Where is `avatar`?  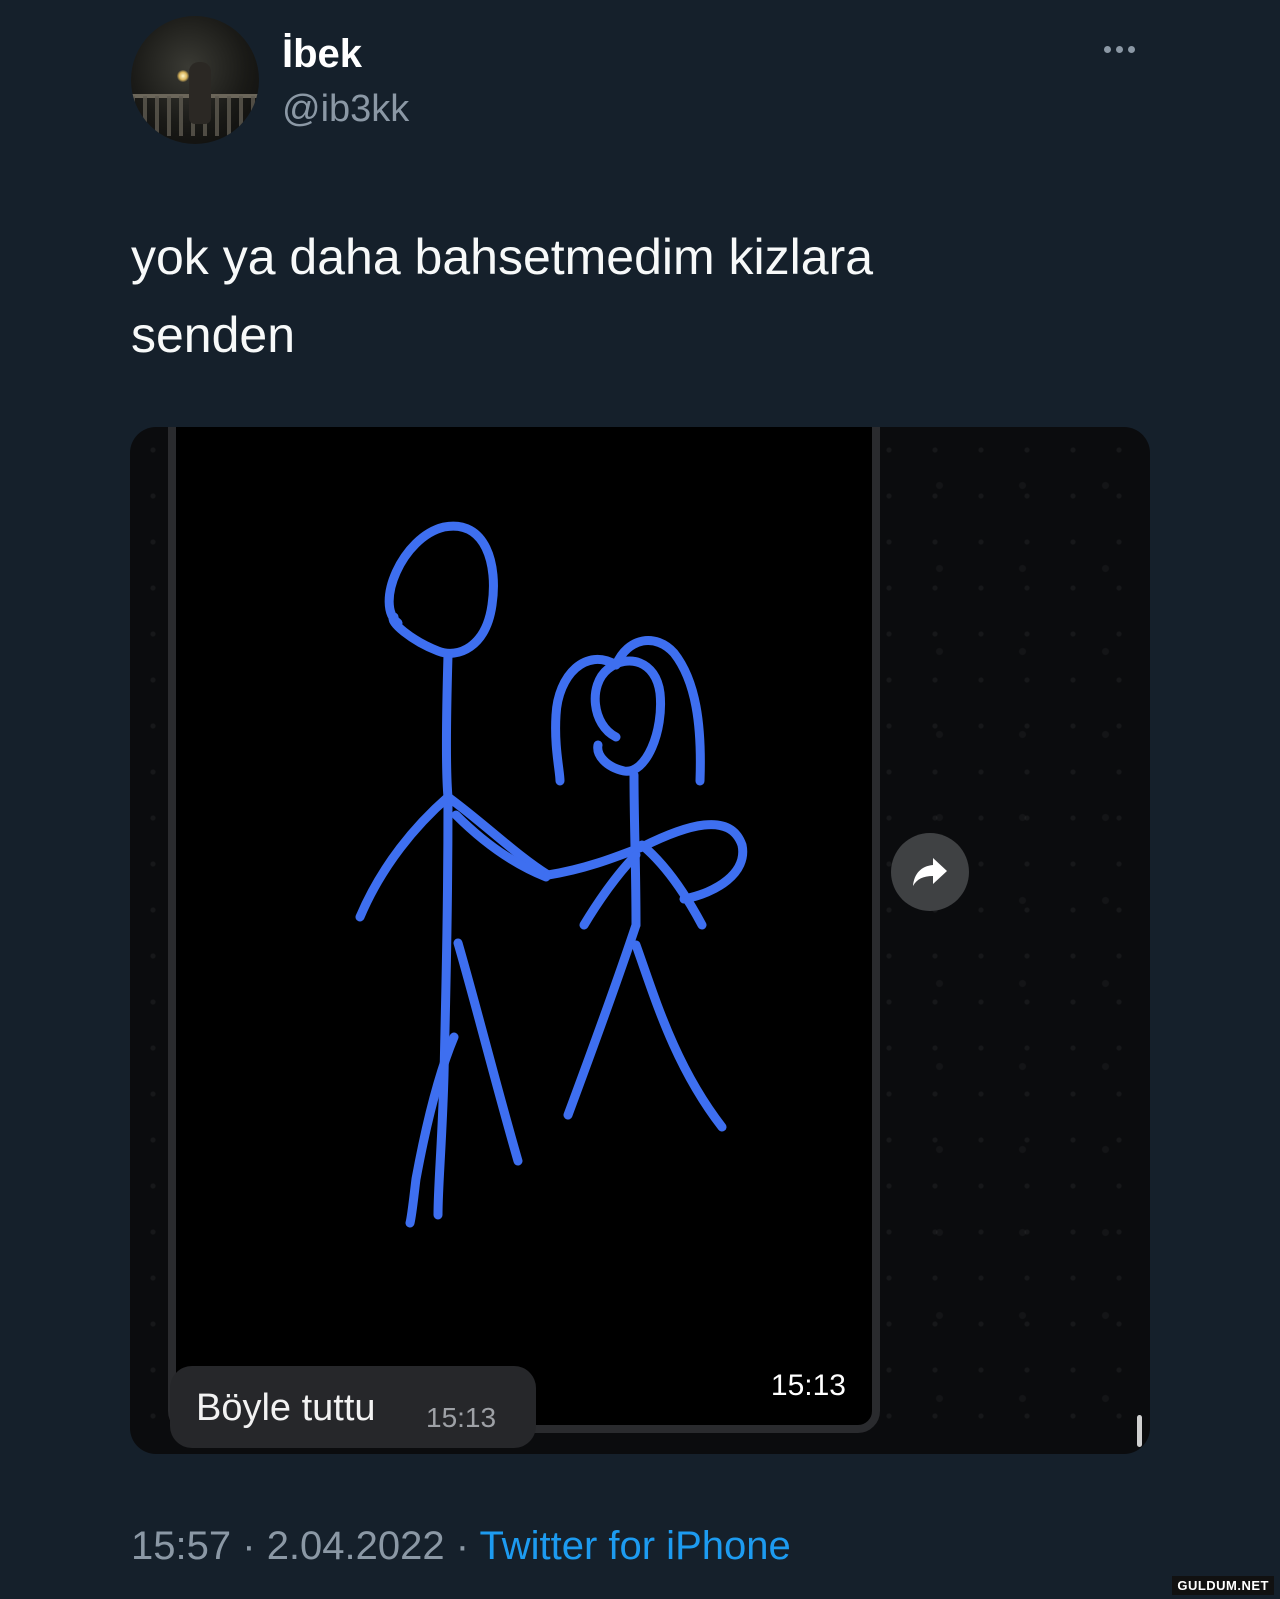
avatar is located at coordinates (195, 80).